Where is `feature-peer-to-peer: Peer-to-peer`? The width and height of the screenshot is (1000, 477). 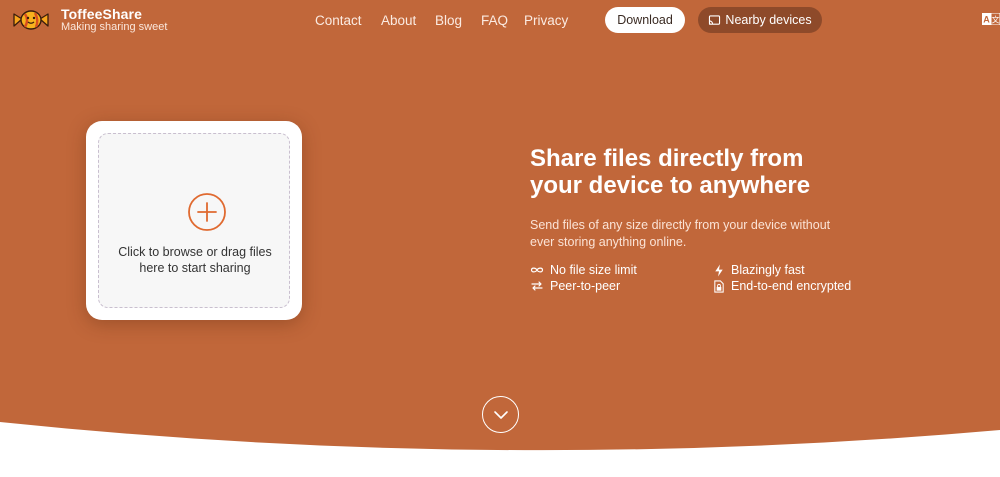
feature-peer-to-peer: Peer-to-peer is located at coordinates (575, 286).